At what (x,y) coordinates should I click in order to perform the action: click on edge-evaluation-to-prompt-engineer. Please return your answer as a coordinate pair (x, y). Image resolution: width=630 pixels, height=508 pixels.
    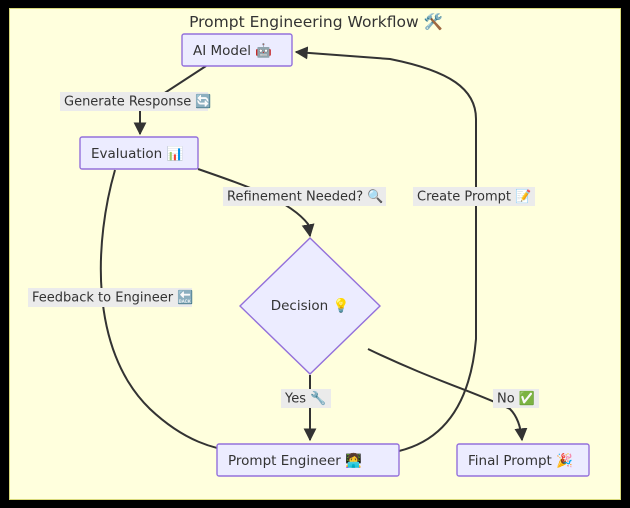
    Looking at the image, I should click on (169, 313).